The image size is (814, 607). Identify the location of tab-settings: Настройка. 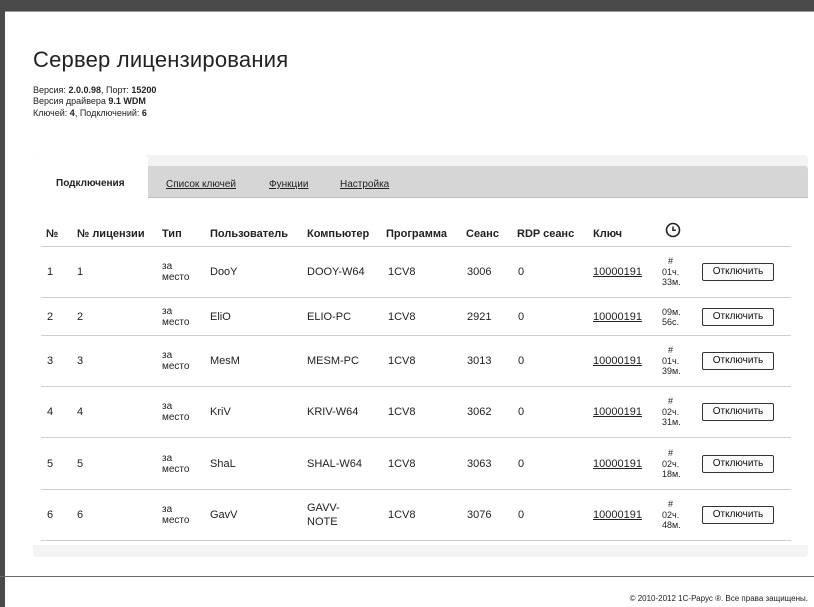
(364, 184).